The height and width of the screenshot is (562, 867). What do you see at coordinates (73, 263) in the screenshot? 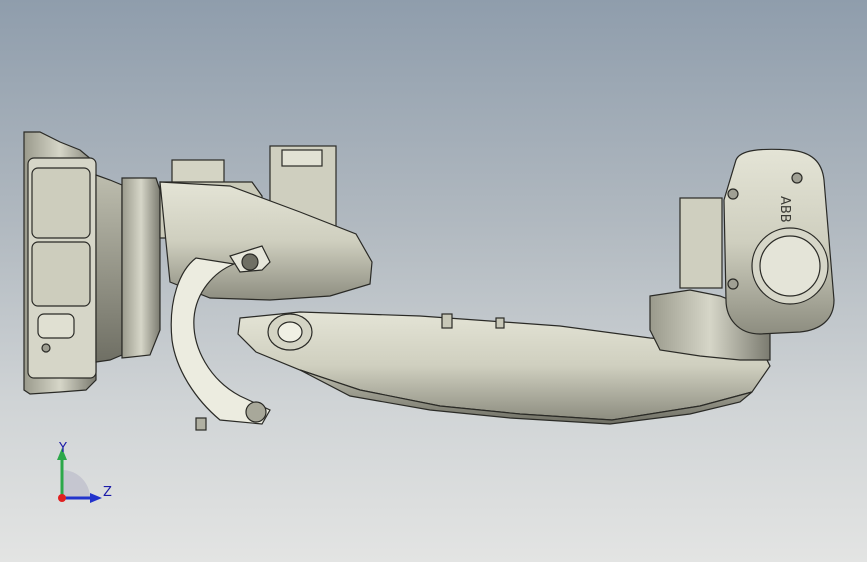
I see `base-flange` at bounding box center [73, 263].